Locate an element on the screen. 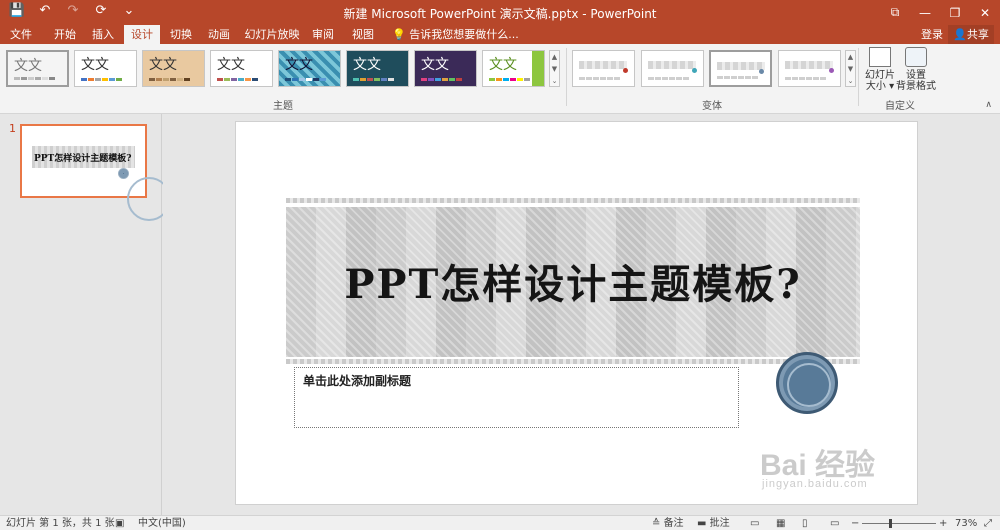 This screenshot has height=530, width=1000. slide-thumbnail: PPT怎样设计主题模板? is located at coordinates (95, 172).